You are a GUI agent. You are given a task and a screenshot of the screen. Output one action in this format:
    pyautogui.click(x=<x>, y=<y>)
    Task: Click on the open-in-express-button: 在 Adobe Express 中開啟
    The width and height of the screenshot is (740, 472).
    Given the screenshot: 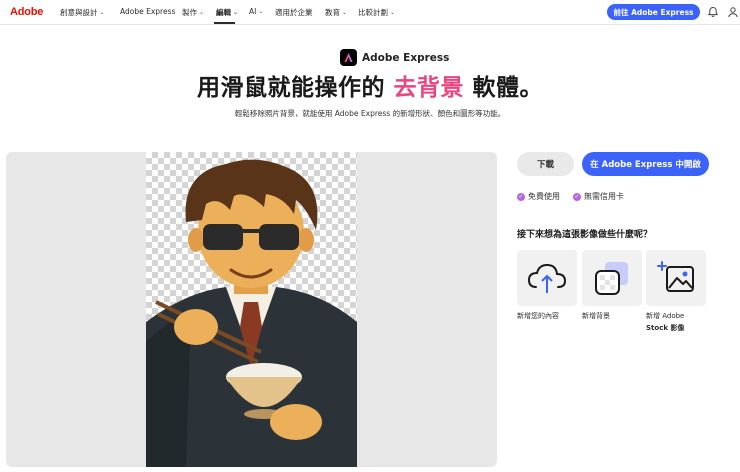 What is the action you would take?
    pyautogui.click(x=645, y=164)
    